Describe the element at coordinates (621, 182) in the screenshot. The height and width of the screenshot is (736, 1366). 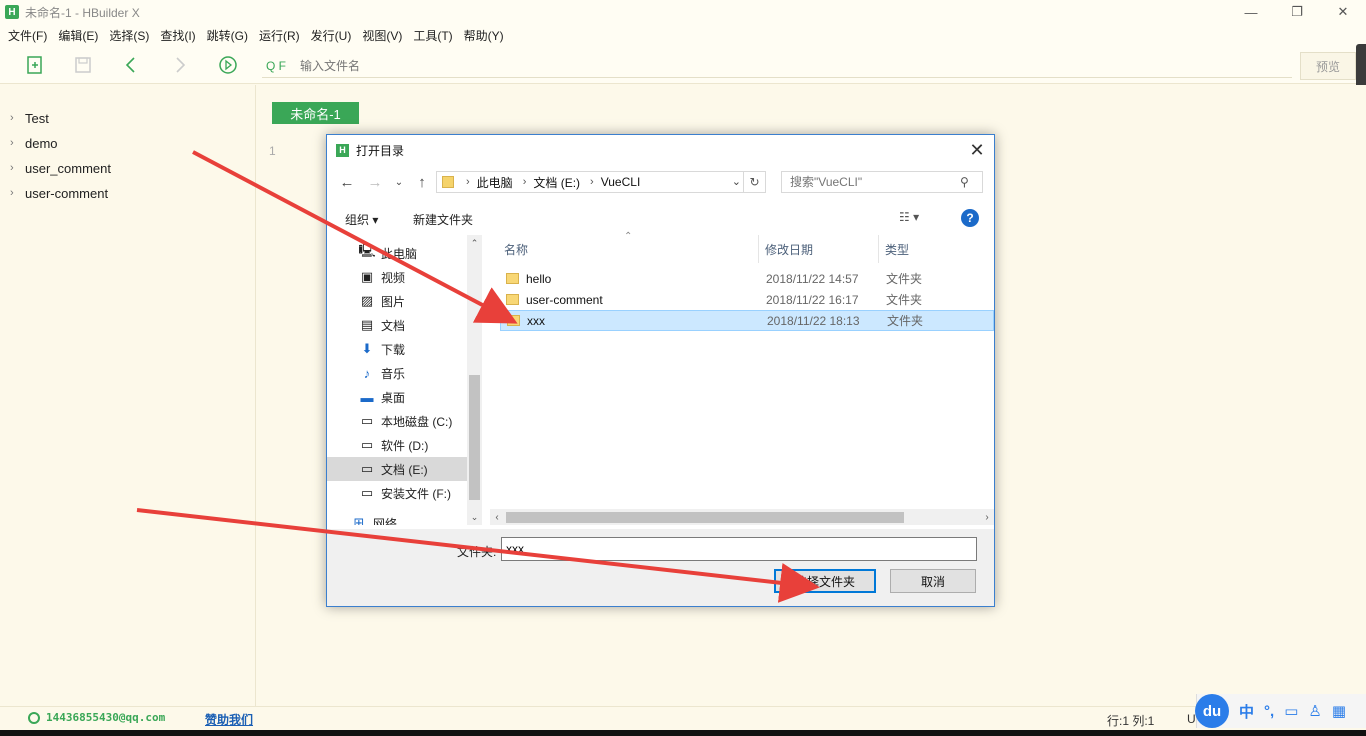
I see `breadcrumb-item: VueCLI` at that location.